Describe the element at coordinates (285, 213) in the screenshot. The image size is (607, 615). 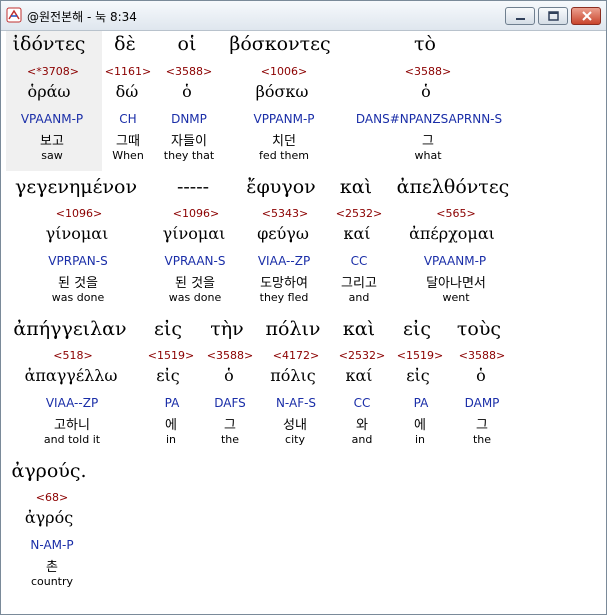
I see `strong-number: <5343>` at that location.